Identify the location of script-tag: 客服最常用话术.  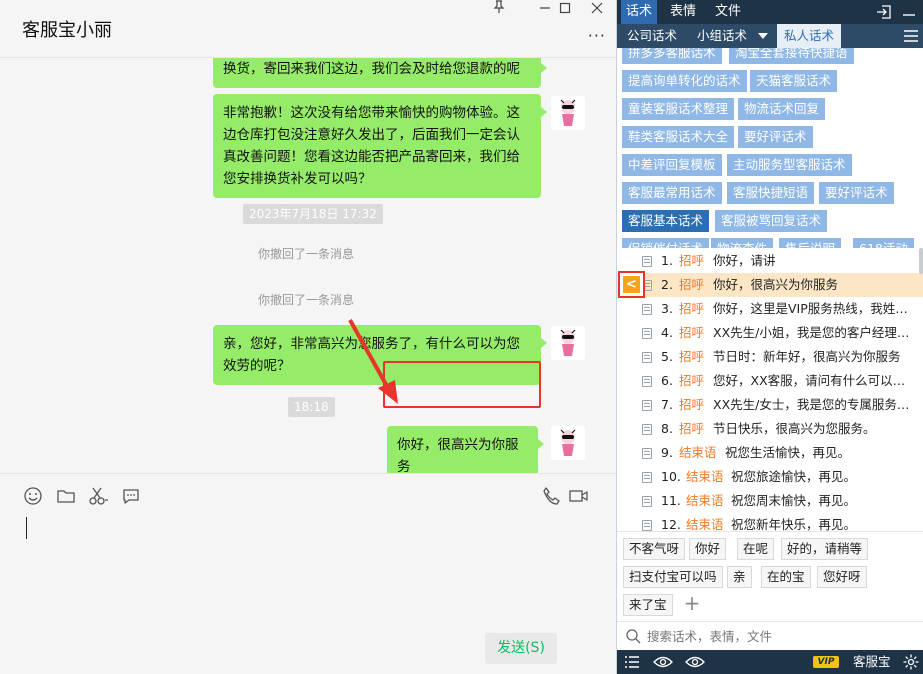
(672, 193).